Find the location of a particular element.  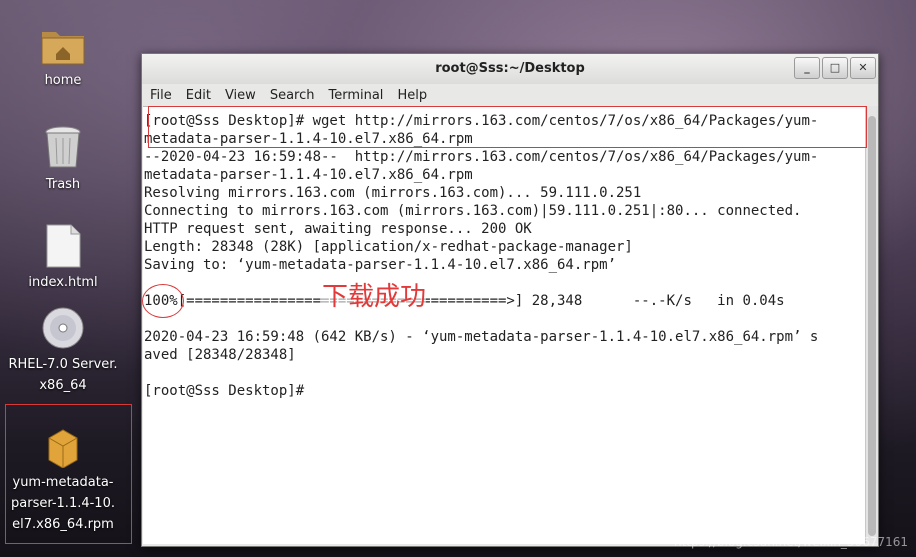

dvd-icon is located at coordinates (63, 328).